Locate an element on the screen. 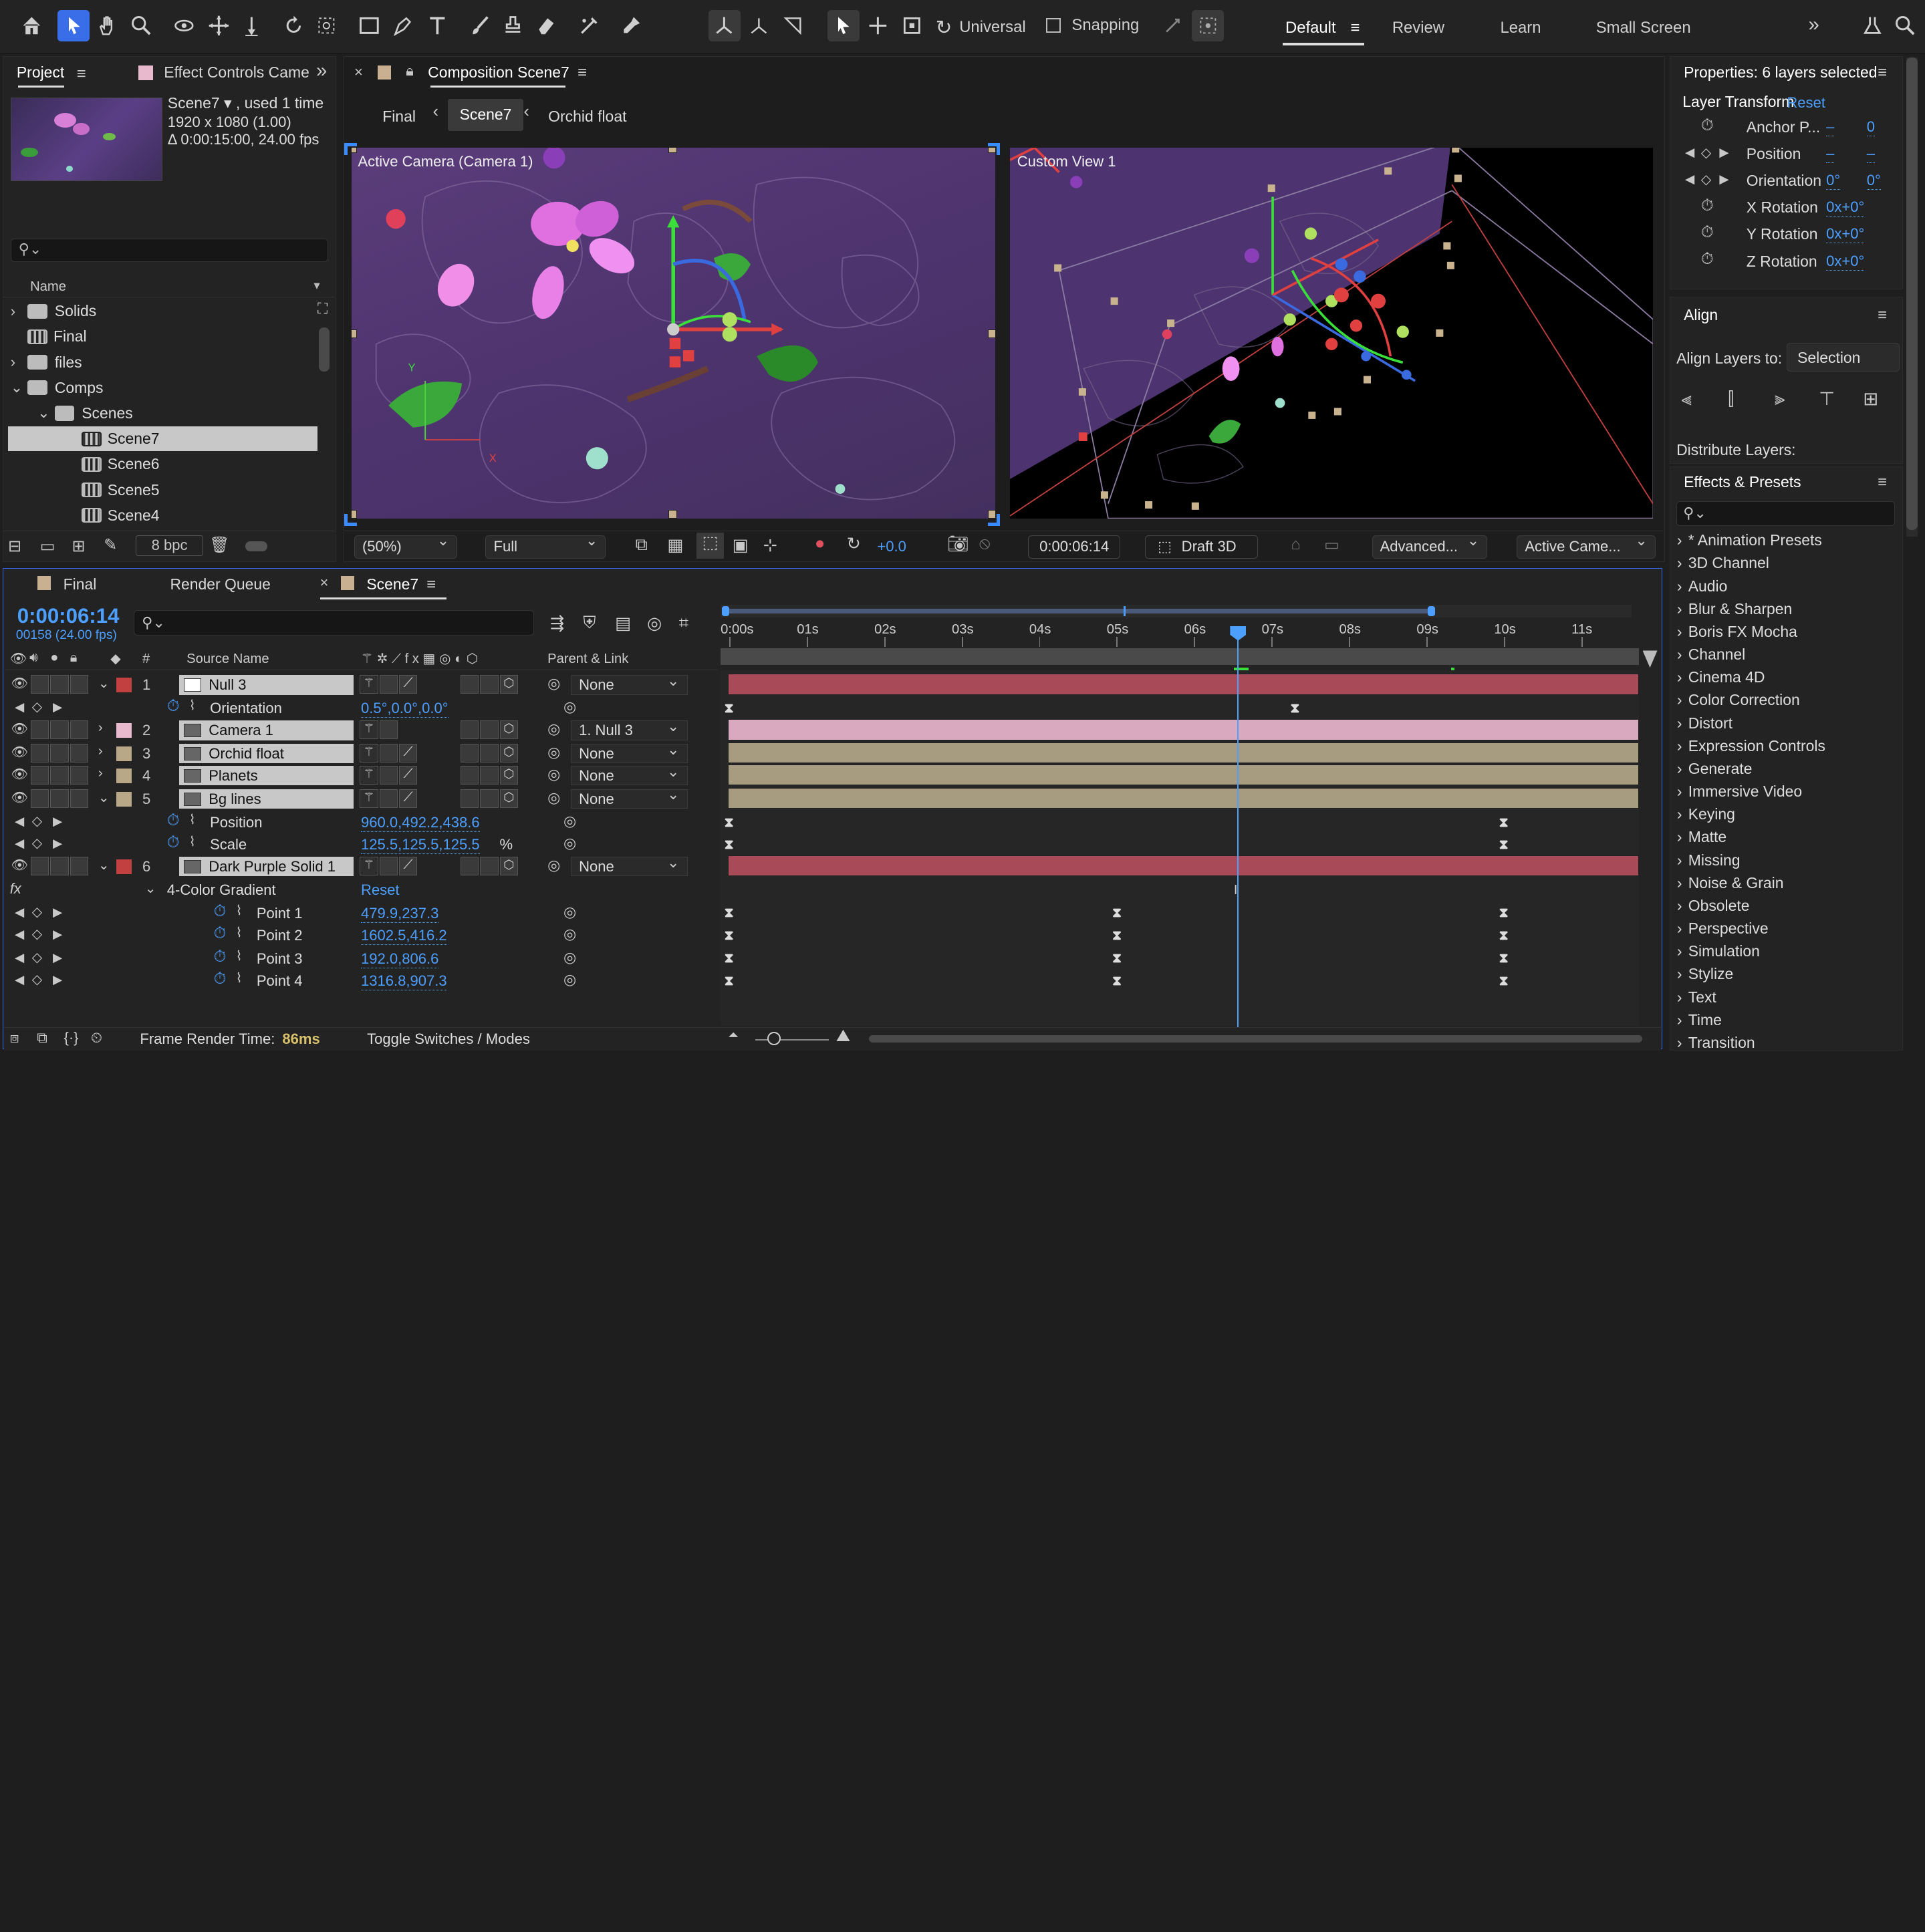  transform-value-2: 0 is located at coordinates (1871, 127).